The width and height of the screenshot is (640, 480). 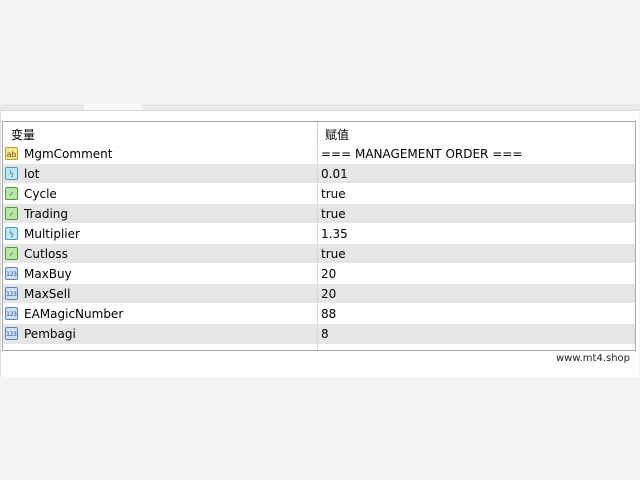 I want to click on variable-name: Cutloss, so click(x=46, y=254).